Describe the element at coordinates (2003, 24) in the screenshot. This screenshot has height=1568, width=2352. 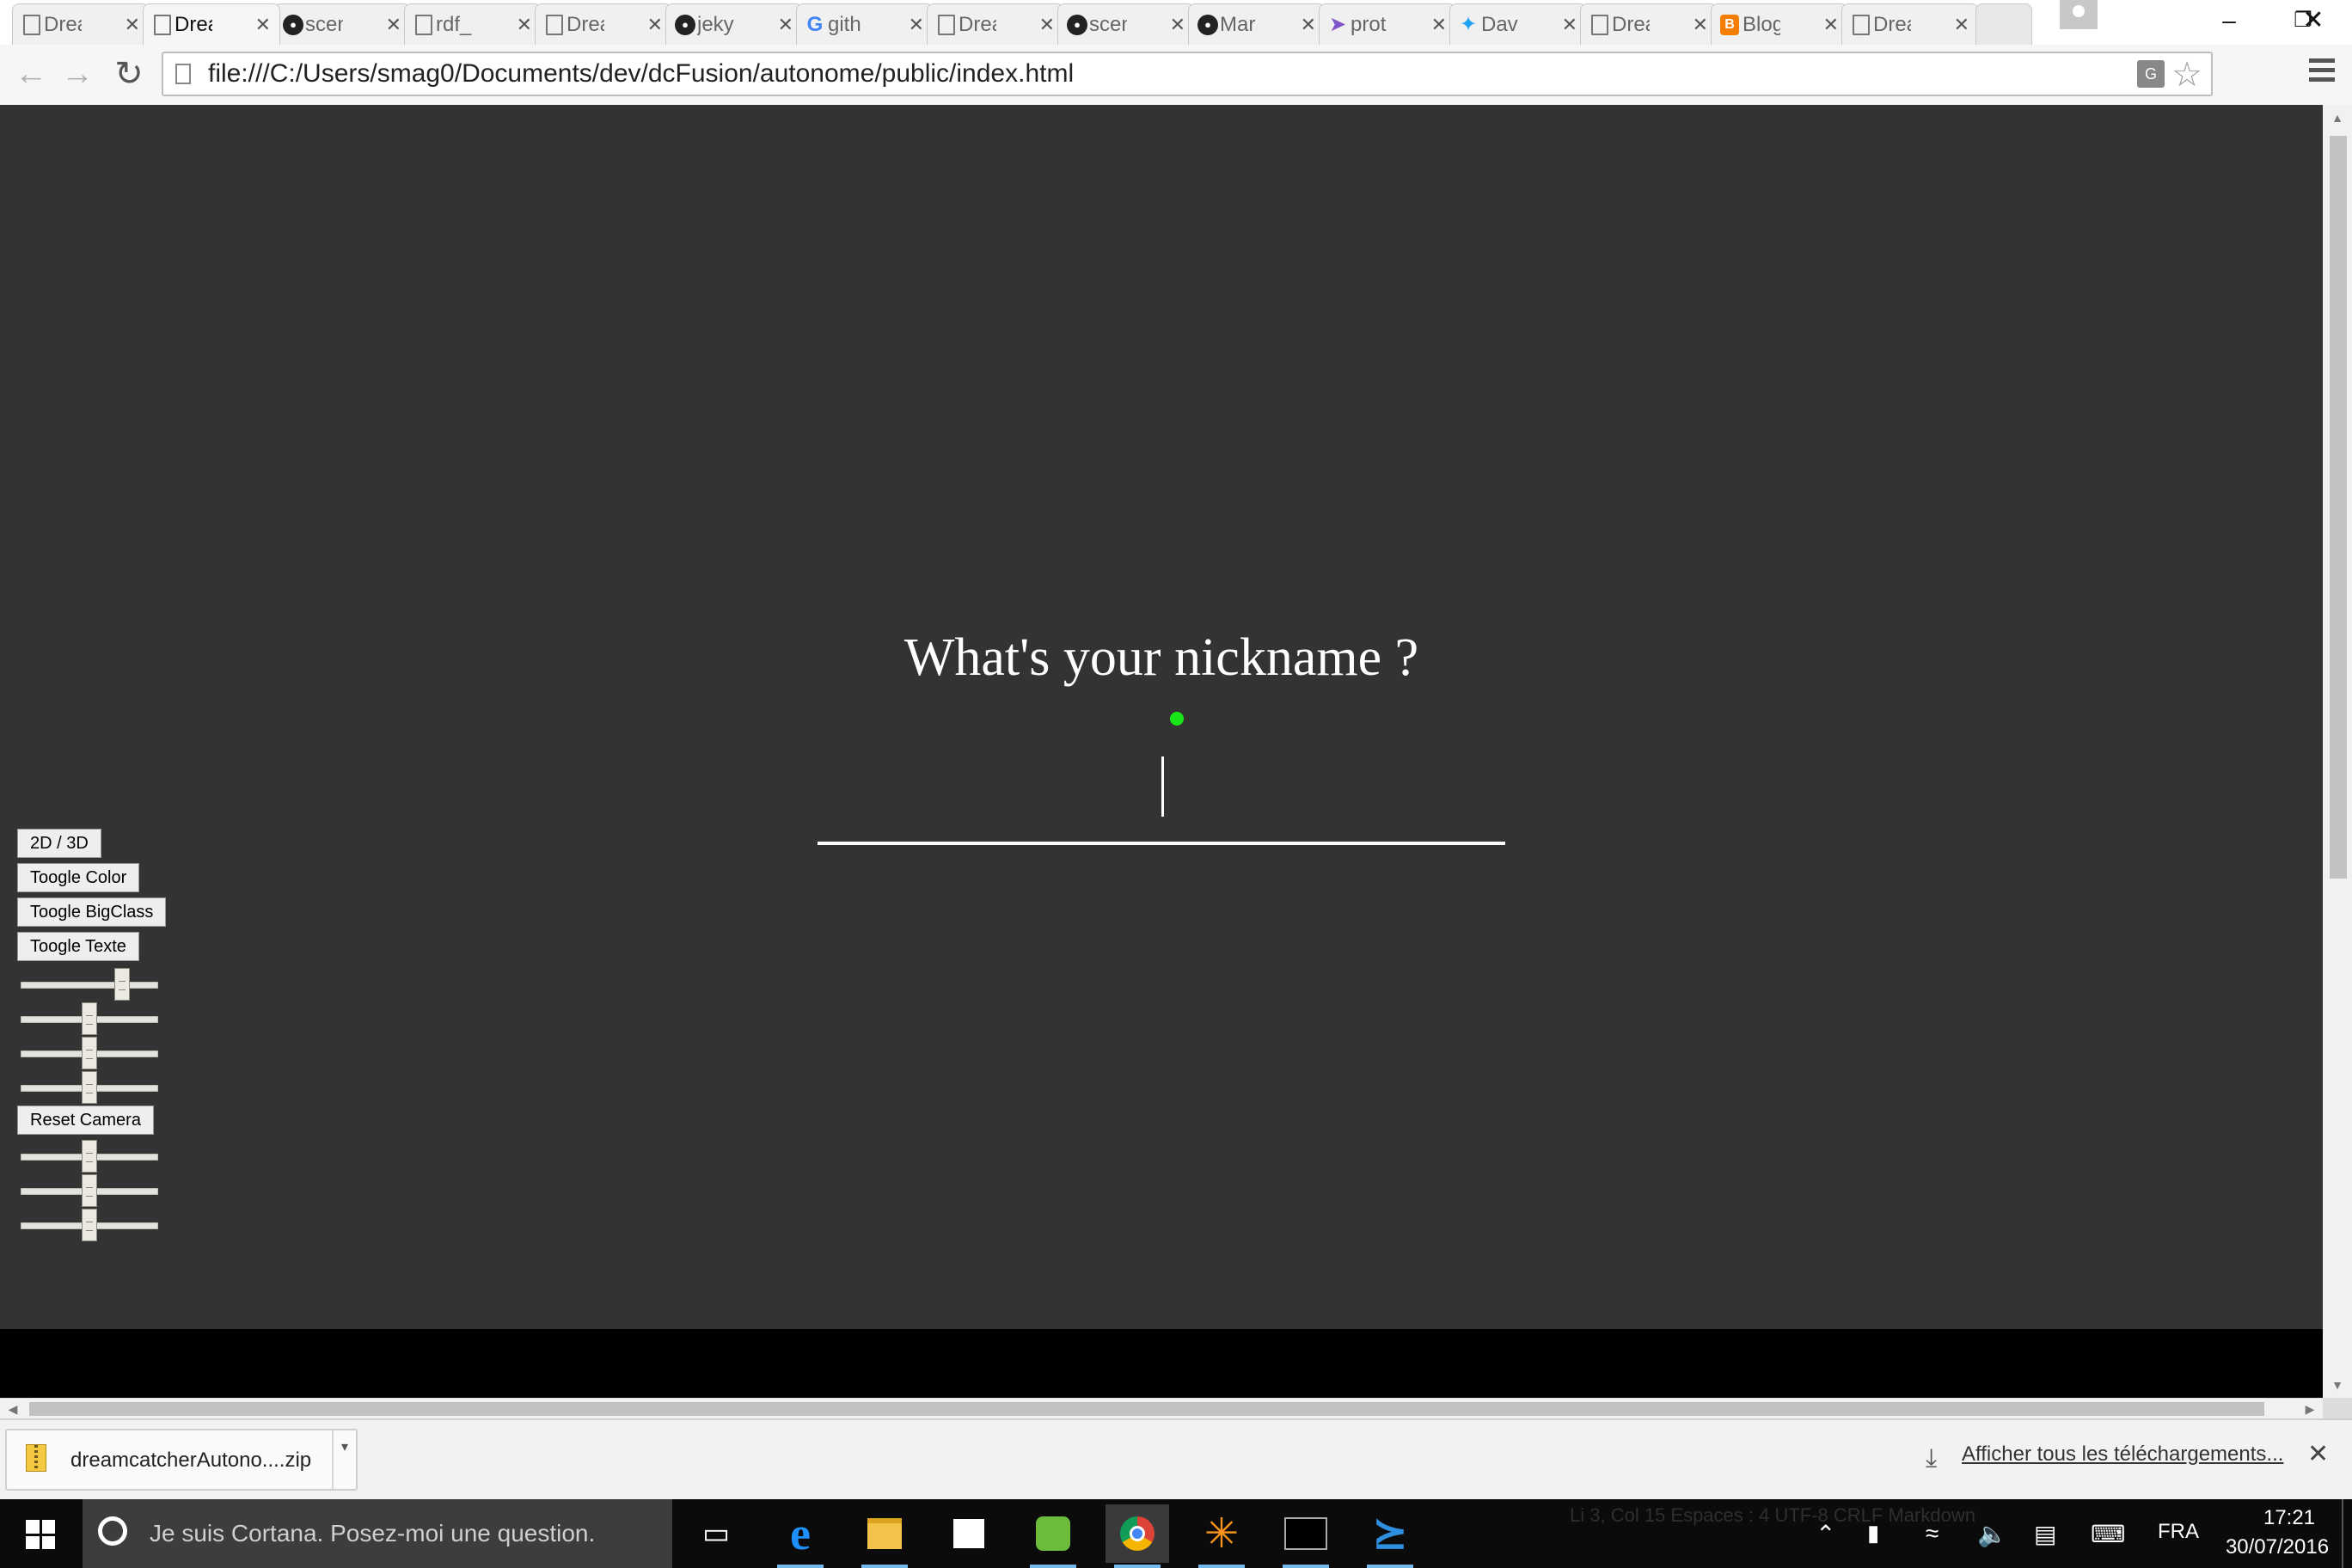
I see `new-tab-button` at that location.